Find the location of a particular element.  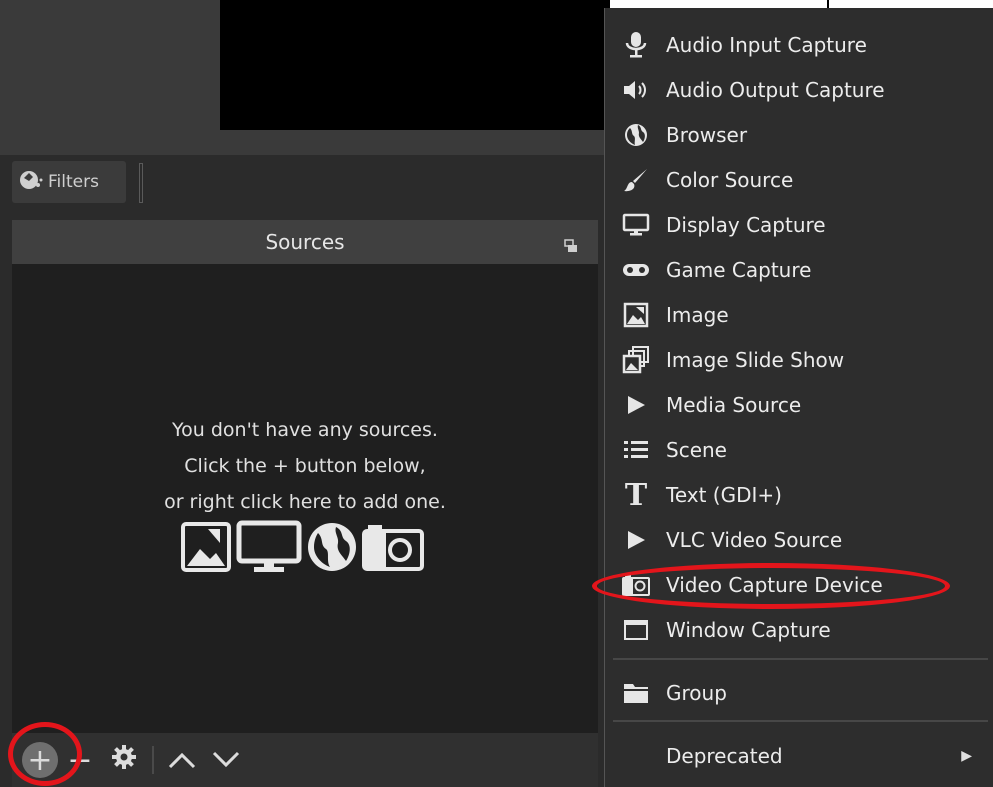

empty-sources-icons is located at coordinates (302, 547).